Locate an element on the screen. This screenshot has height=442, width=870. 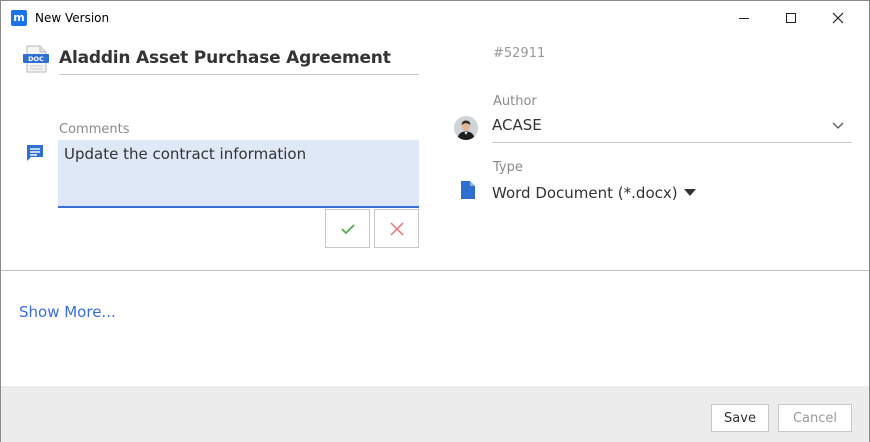
author-avatar is located at coordinates (466, 128).